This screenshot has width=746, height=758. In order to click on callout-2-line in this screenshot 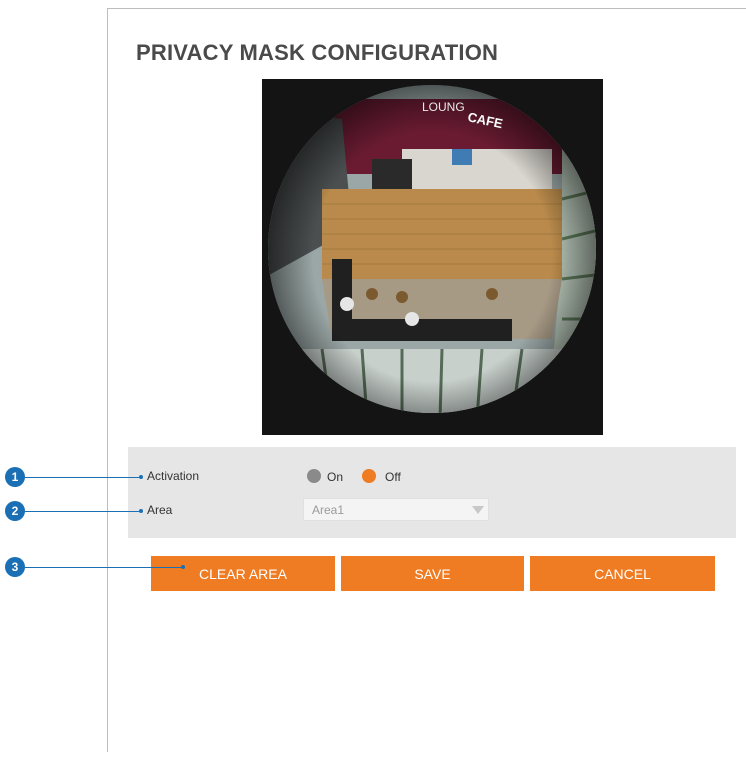, I will do `click(82, 511)`.